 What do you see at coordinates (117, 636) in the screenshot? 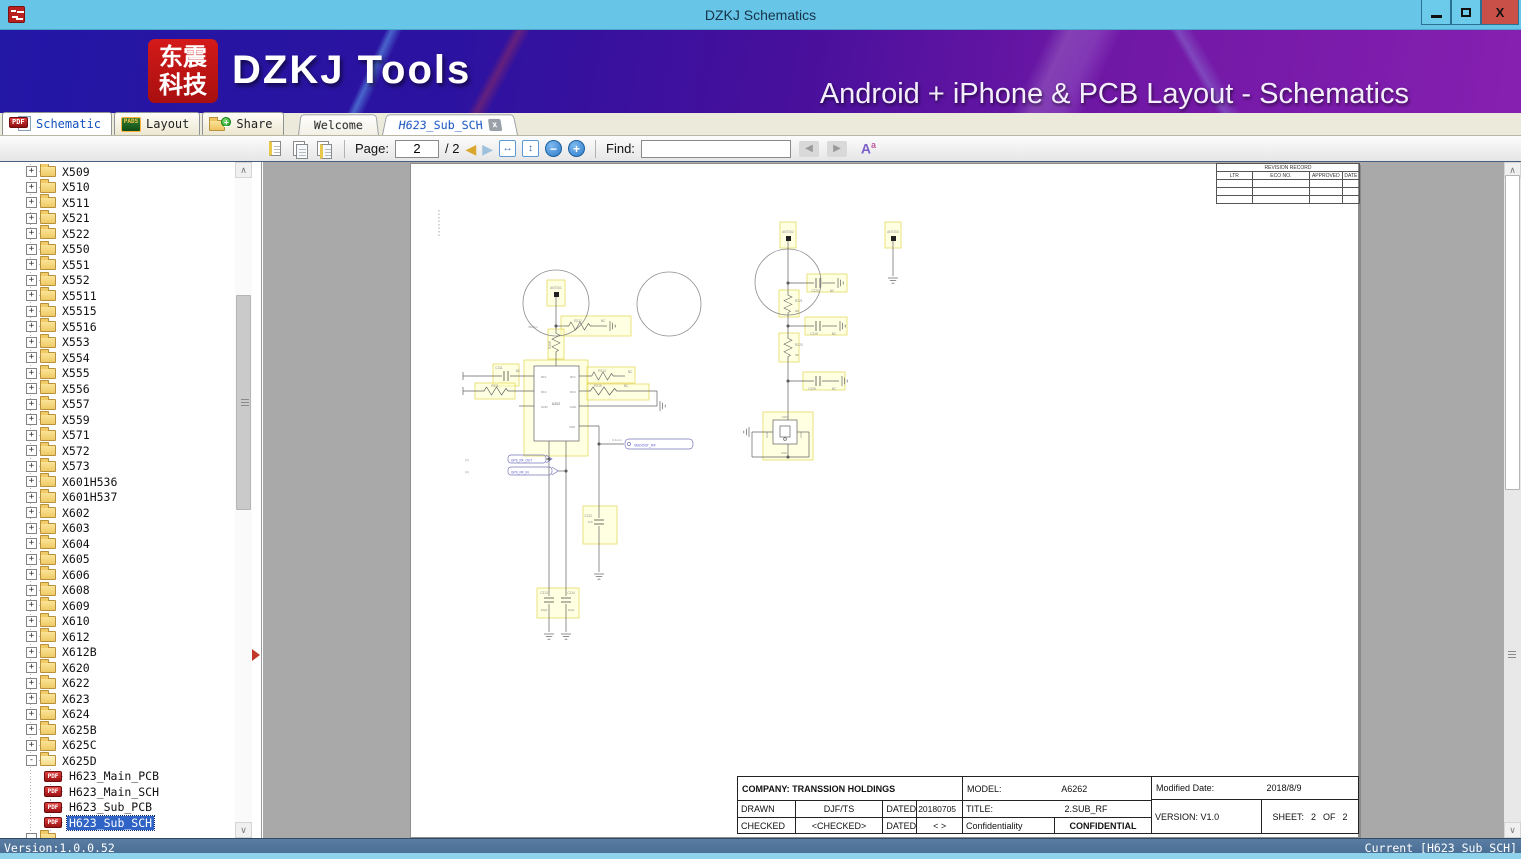
I see `tree-folder-row: + X612` at bounding box center [117, 636].